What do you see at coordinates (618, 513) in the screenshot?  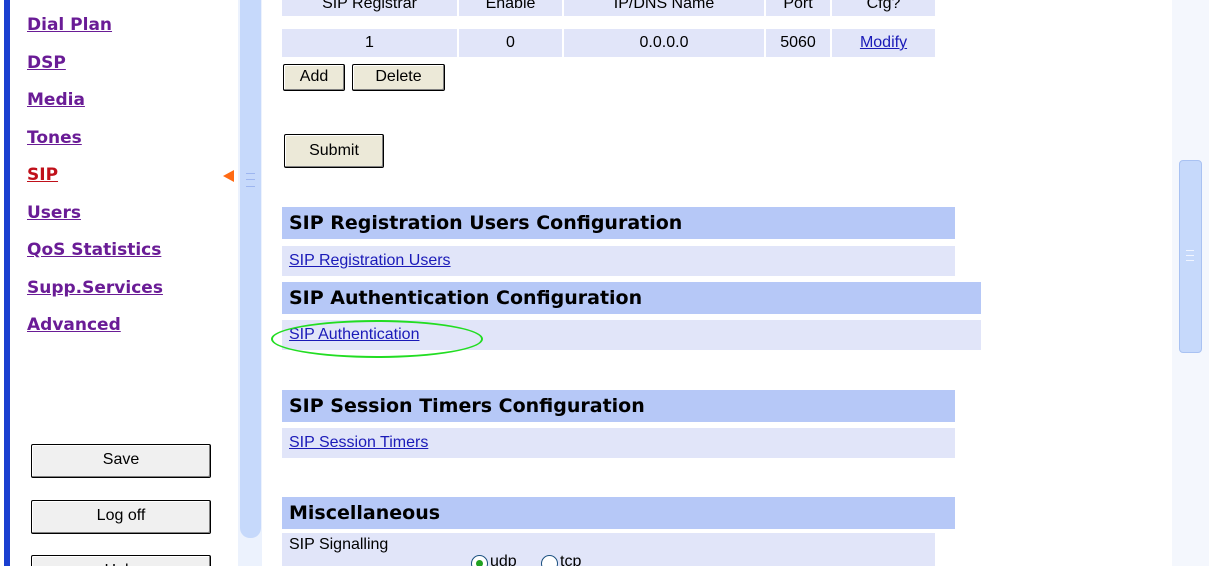 I see `section-header-miscellaneous: Miscellaneous` at bounding box center [618, 513].